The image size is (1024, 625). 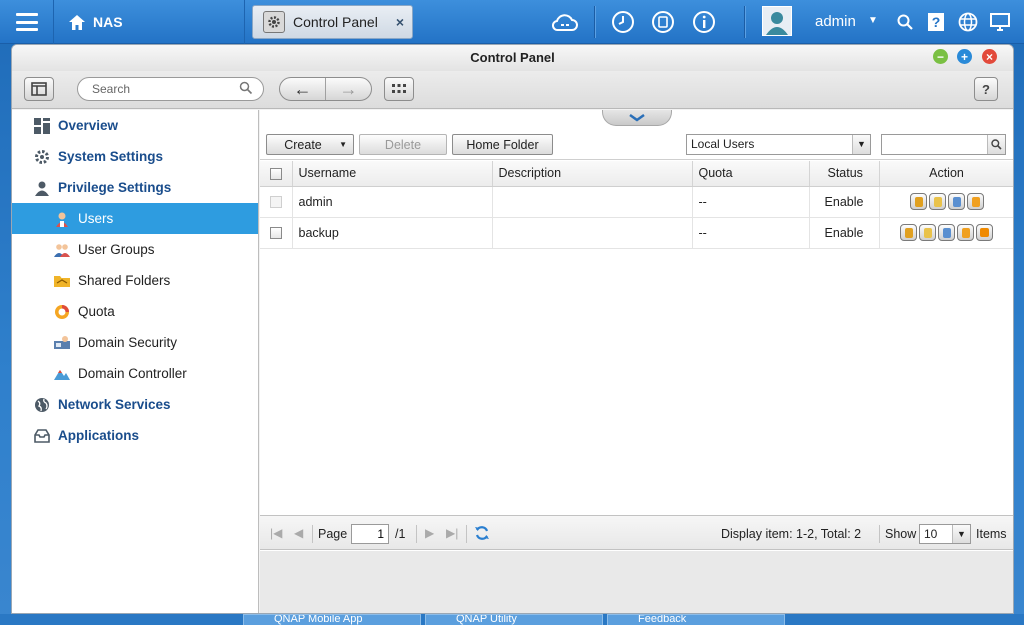 What do you see at coordinates (39, 89) in the screenshot?
I see `toggle-sidebar-button` at bounding box center [39, 89].